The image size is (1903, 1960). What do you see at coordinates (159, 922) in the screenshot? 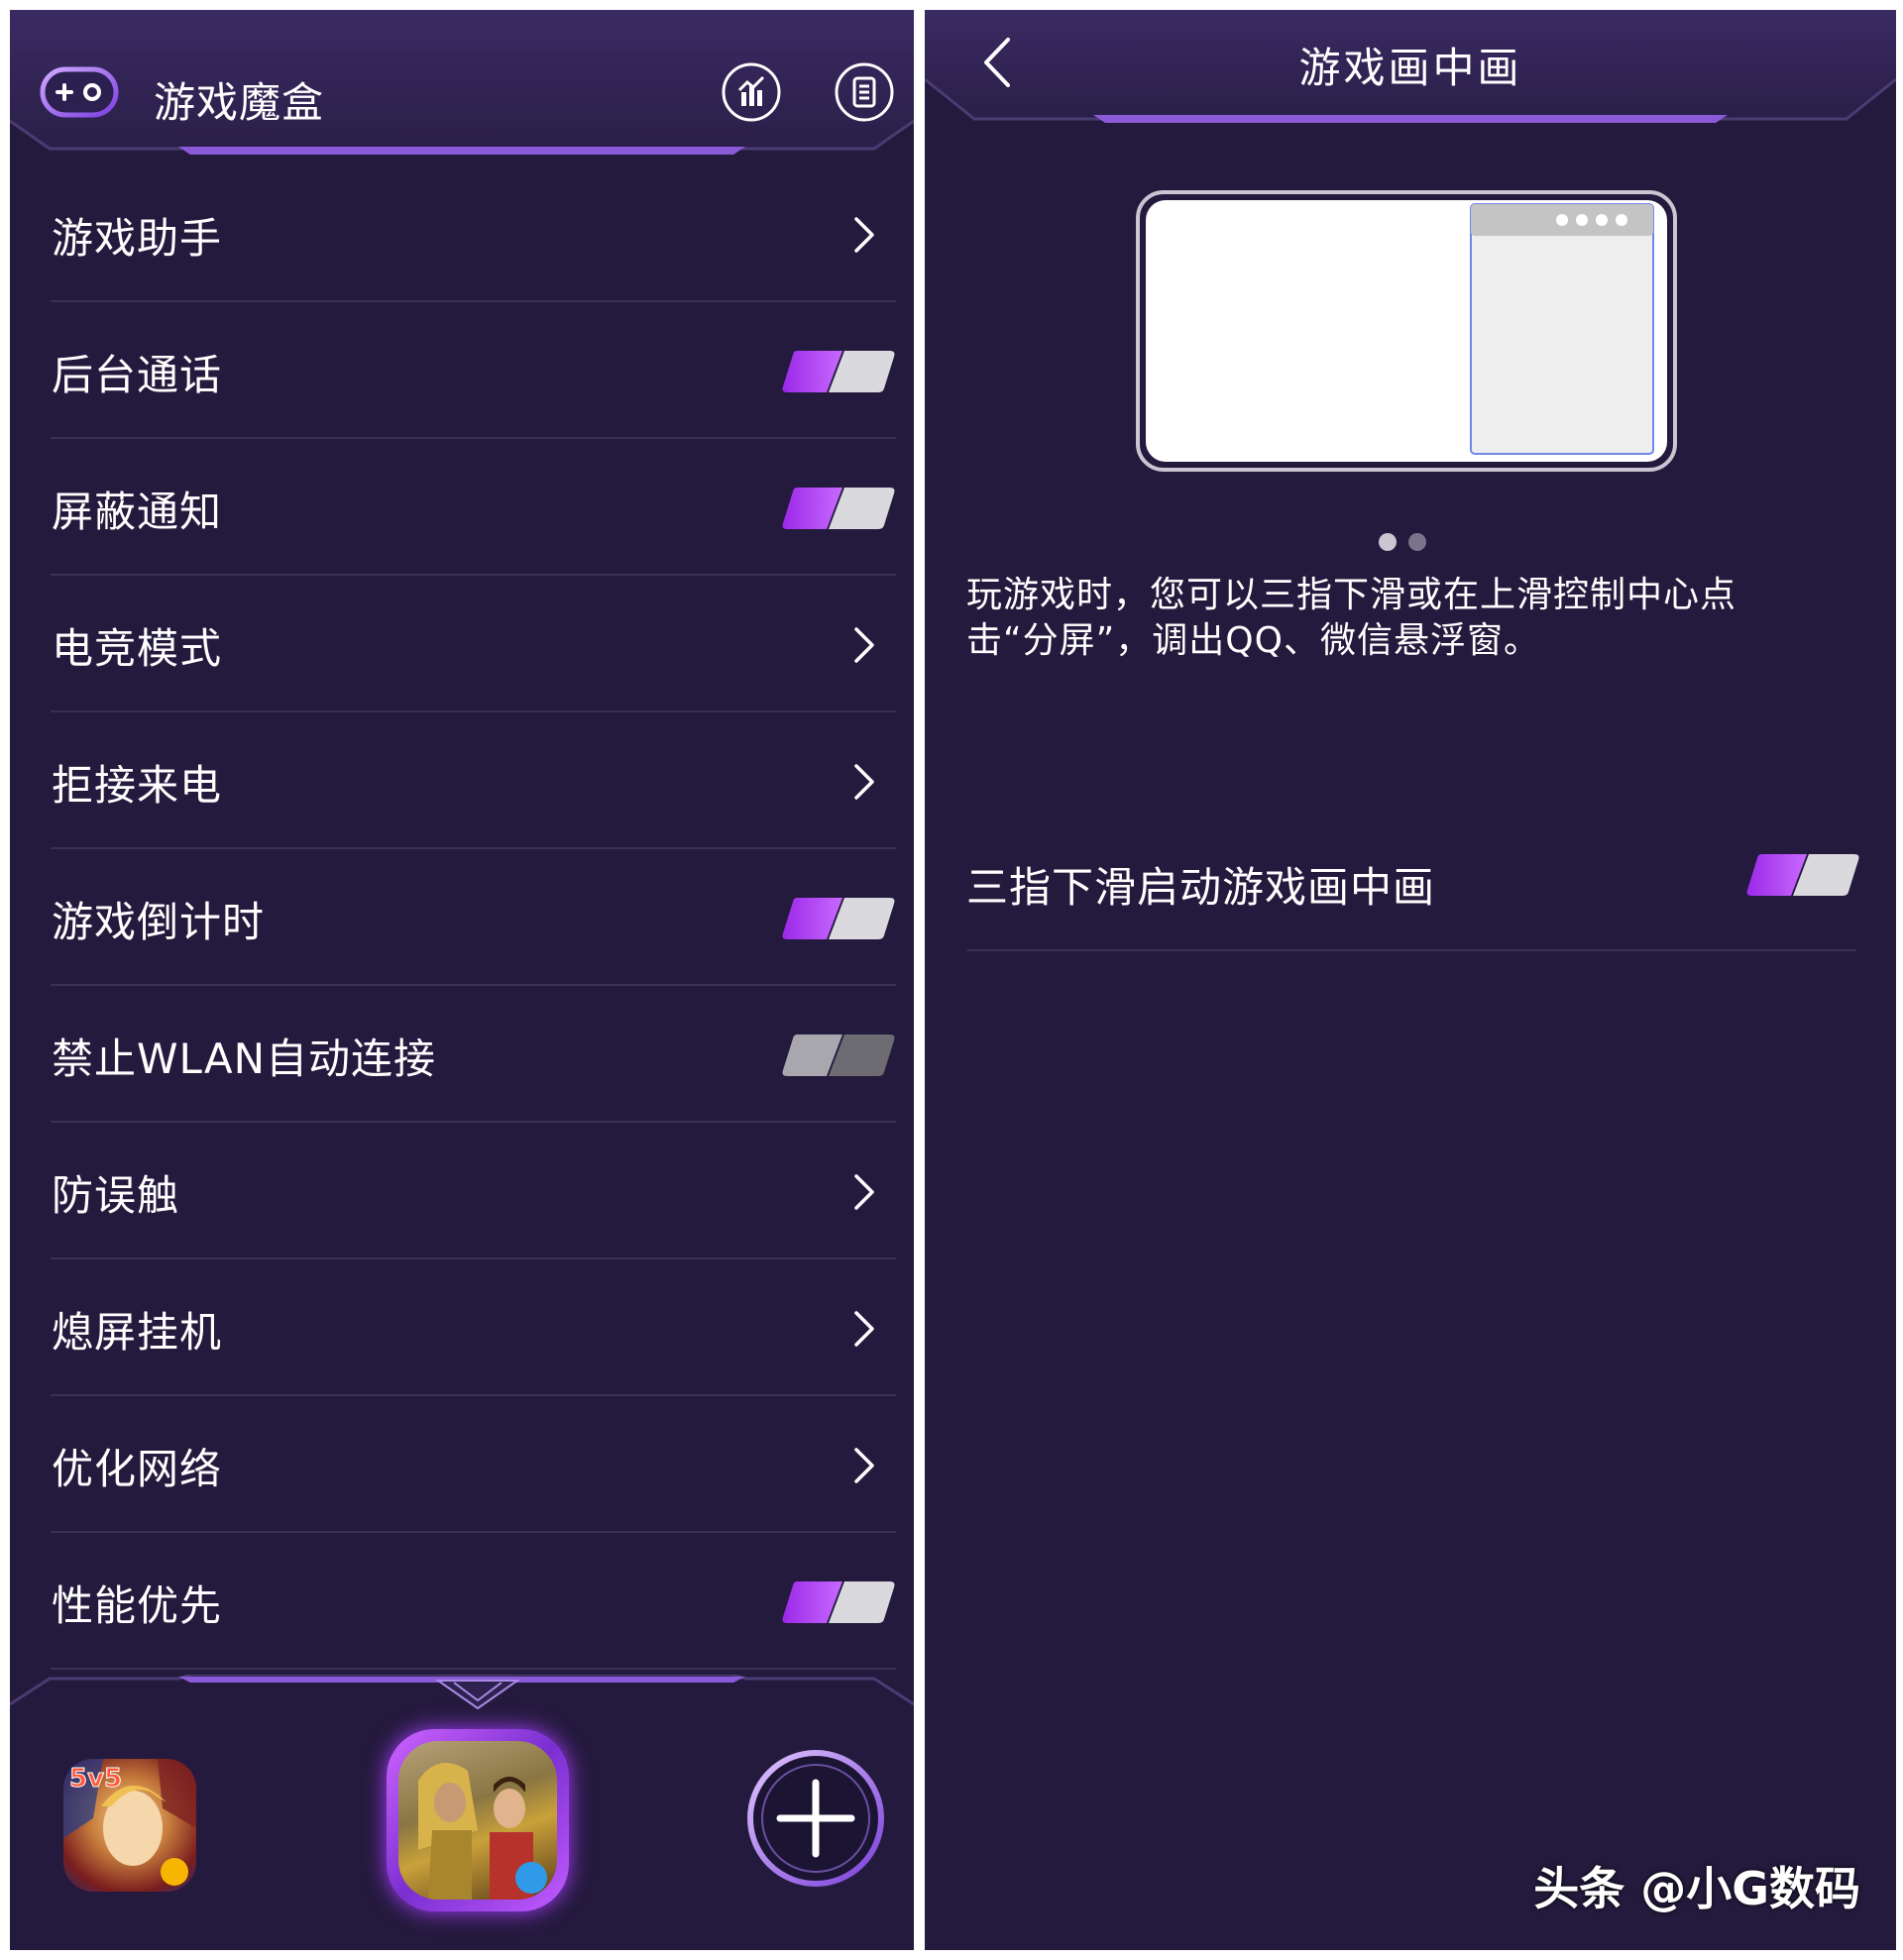
I see `menu-item-label: 游戏倒计时` at bounding box center [159, 922].